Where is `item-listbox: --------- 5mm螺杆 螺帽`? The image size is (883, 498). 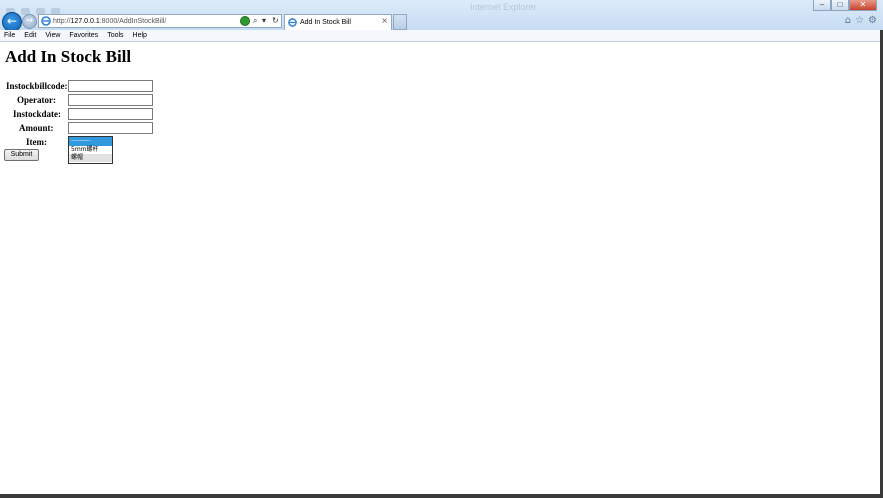 item-listbox: --------- 5mm螺杆 螺帽 is located at coordinates (90, 150).